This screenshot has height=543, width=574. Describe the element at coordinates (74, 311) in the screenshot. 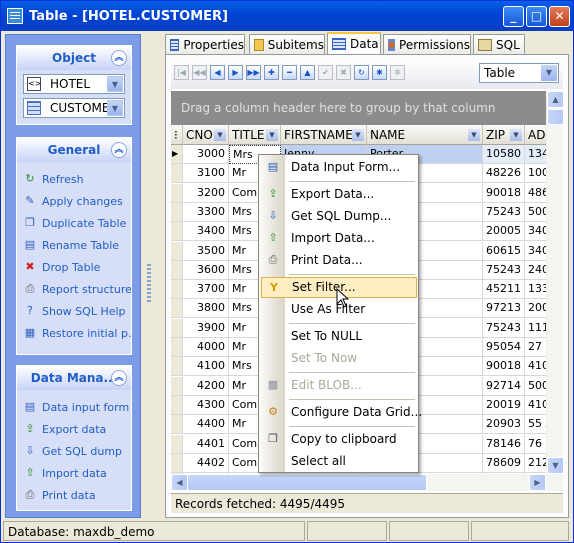

I see `general-item: ? Show SQL Help` at that location.